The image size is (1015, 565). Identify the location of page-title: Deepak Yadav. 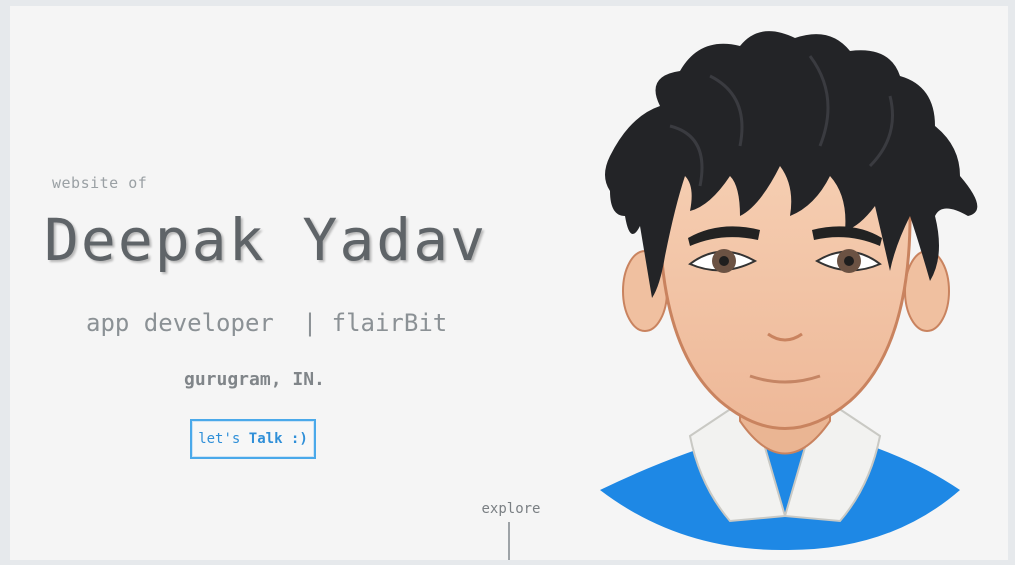
(266, 240).